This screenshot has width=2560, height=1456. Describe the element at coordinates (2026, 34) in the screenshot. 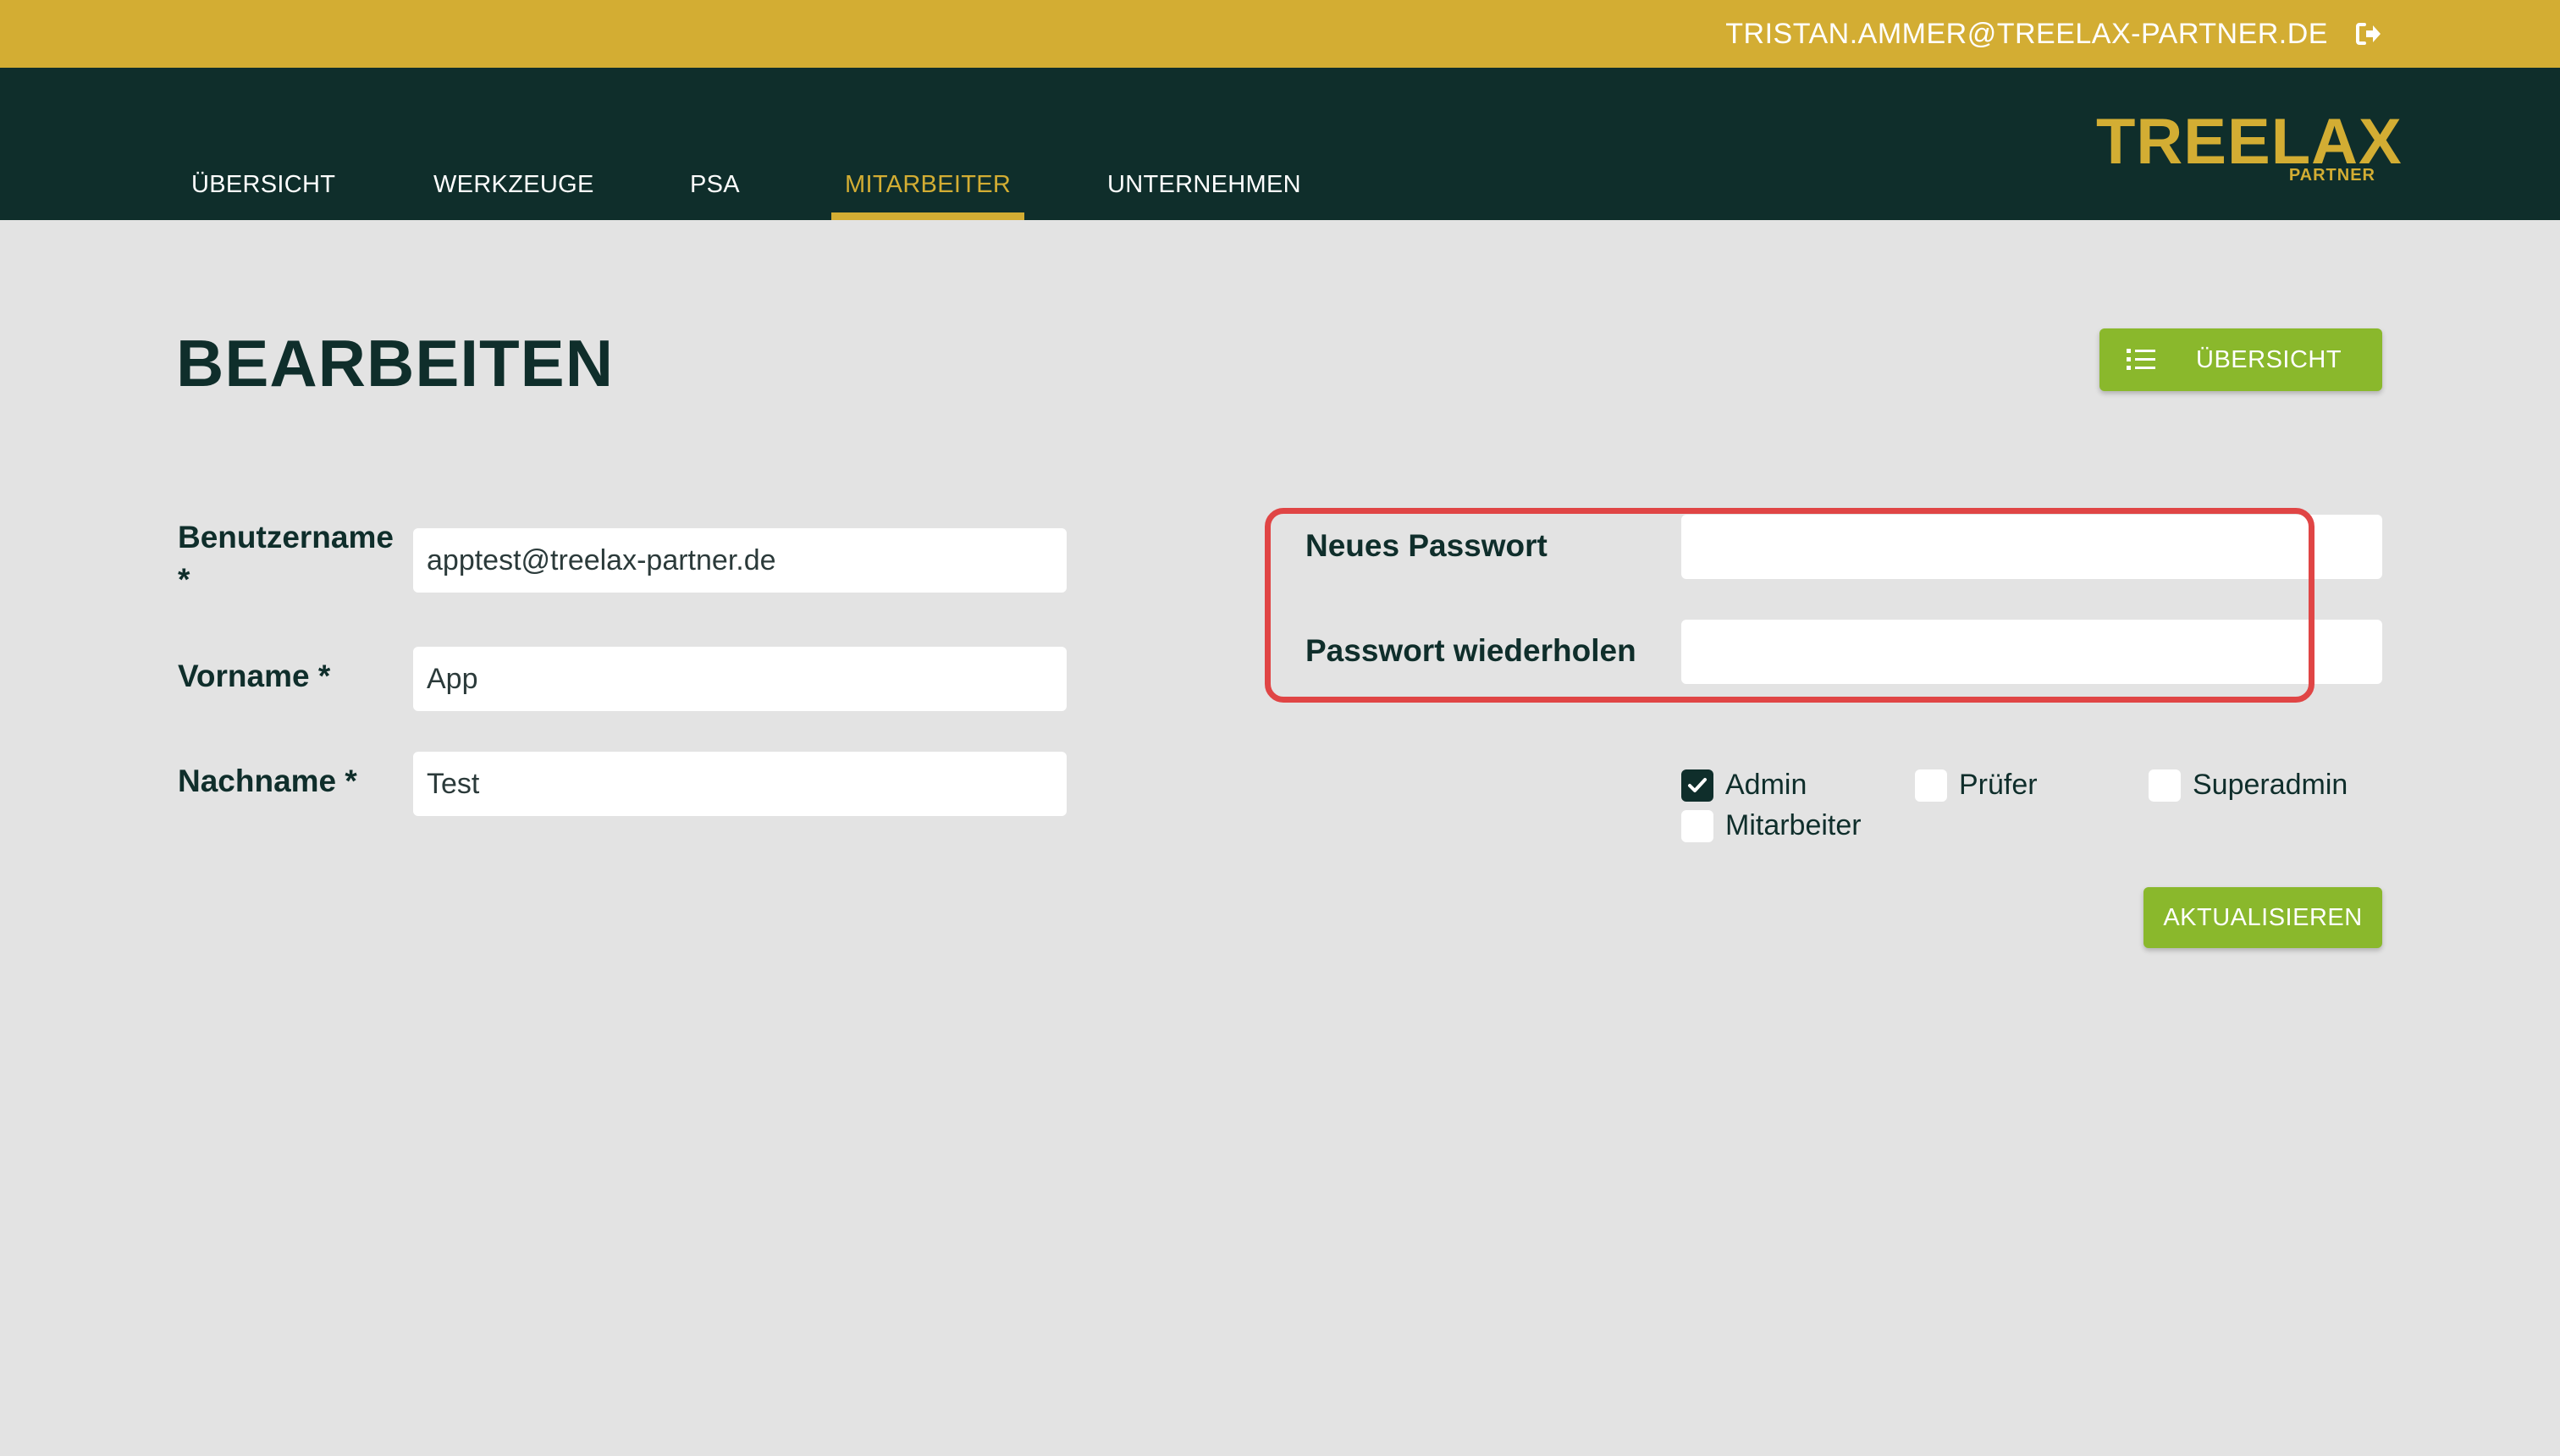

I see `user-email: TRISTAN.AMMER@TREELAX-PARTNER.DE` at that location.